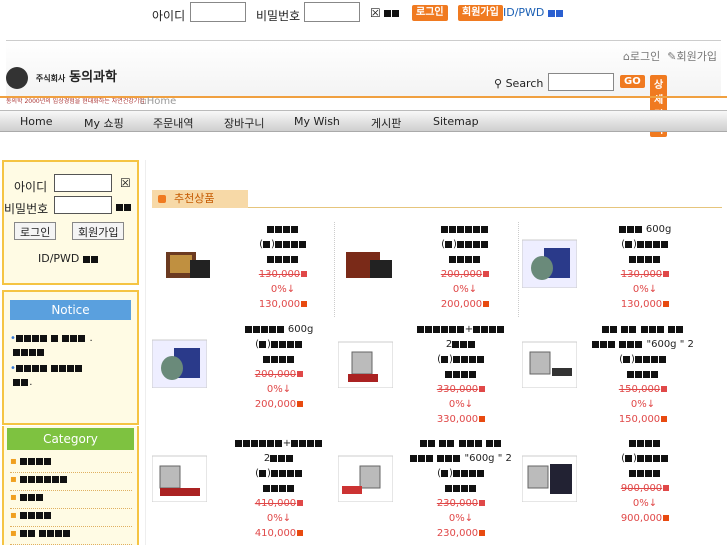 The height and width of the screenshot is (545, 727). What do you see at coordinates (70, 439) in the screenshot?
I see `category-title: Category` at bounding box center [70, 439].